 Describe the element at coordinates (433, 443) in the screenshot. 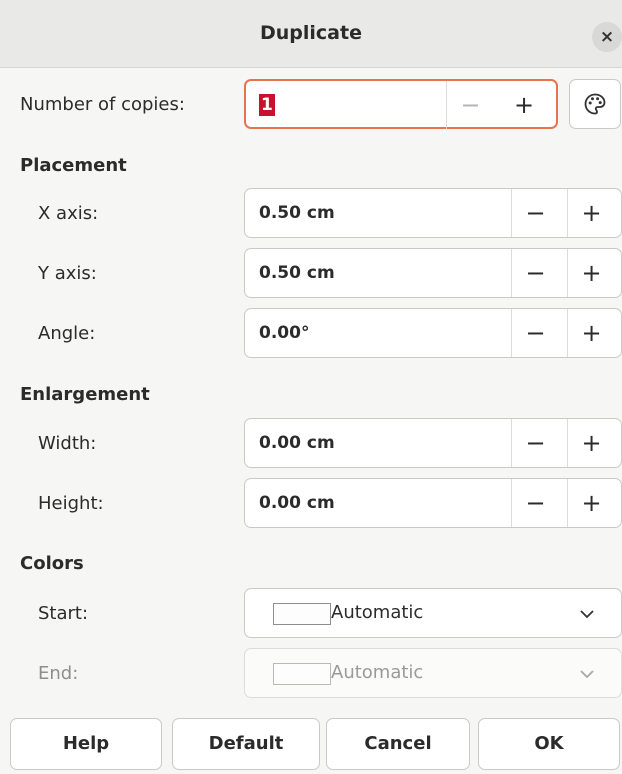

I see `width-spinbox: 0.00 cm − +` at that location.